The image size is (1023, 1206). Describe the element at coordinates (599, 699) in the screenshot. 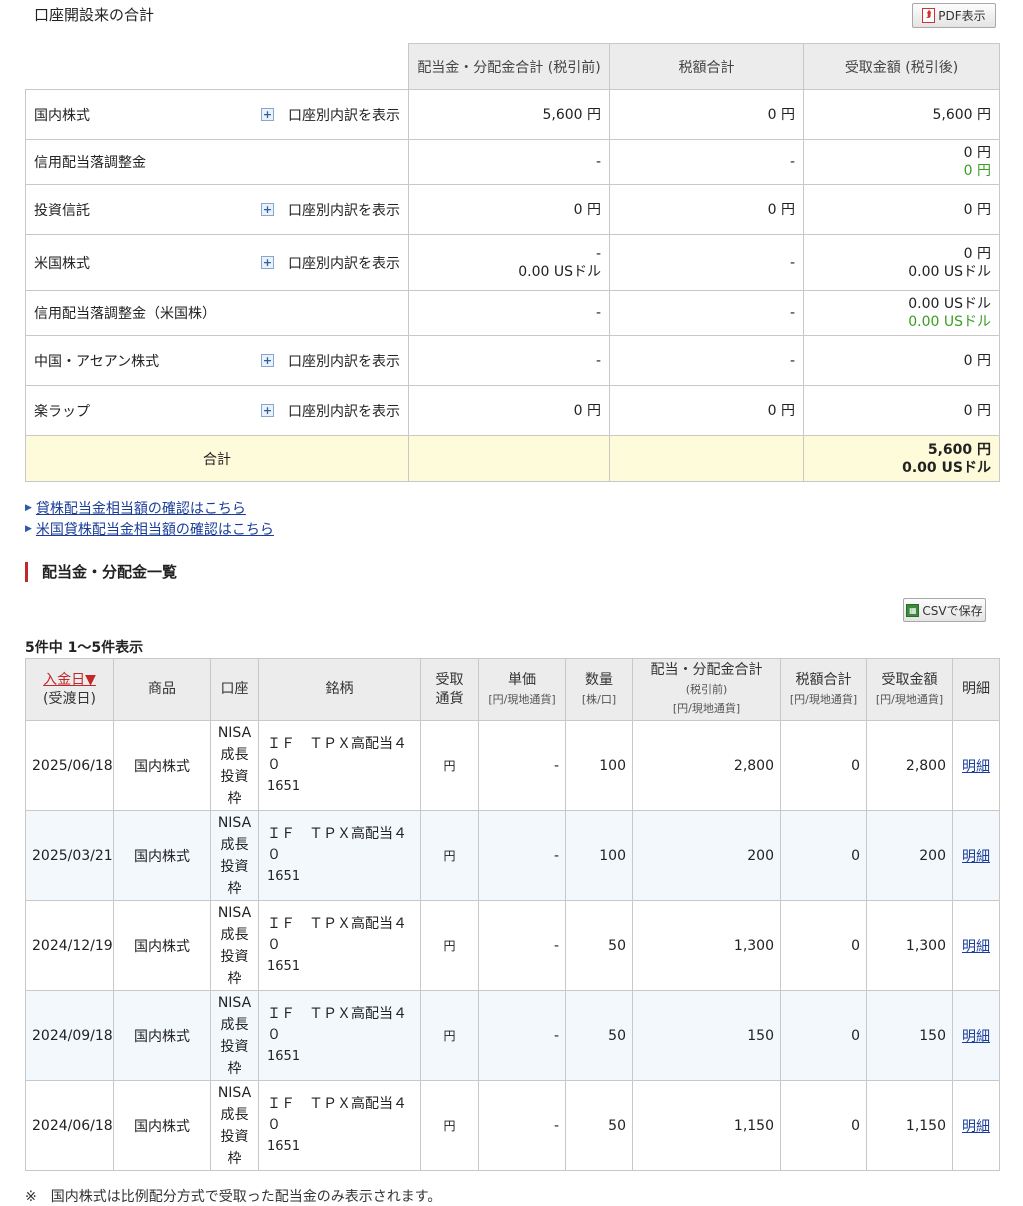

I see `header-qty-sub: [株/口]` at that location.